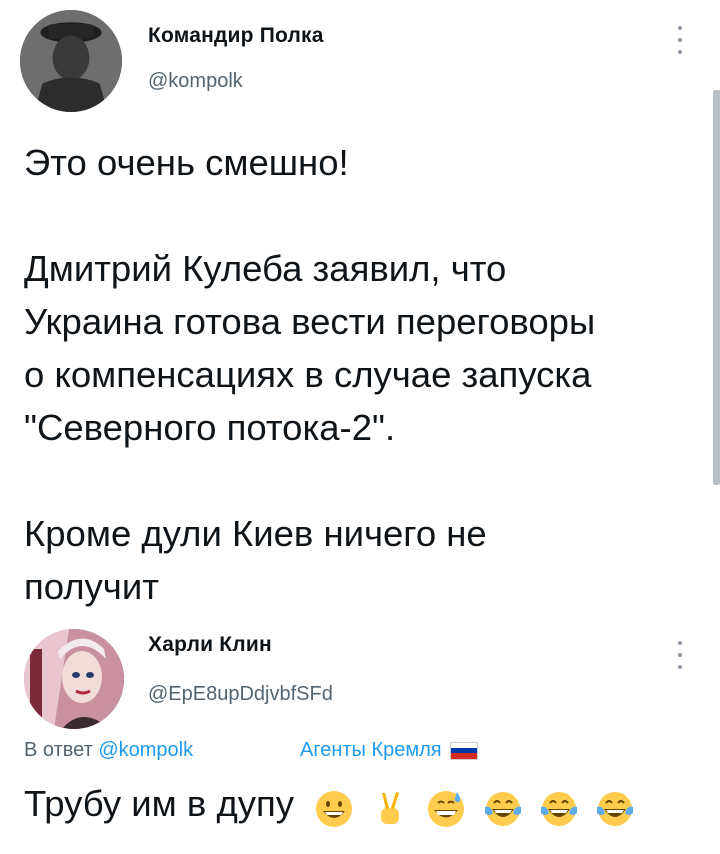 Image resolution: width=720 pixels, height=854 pixels. Describe the element at coordinates (371, 750) in the screenshot. I see `account-label-text: Агенты Кремля` at that location.